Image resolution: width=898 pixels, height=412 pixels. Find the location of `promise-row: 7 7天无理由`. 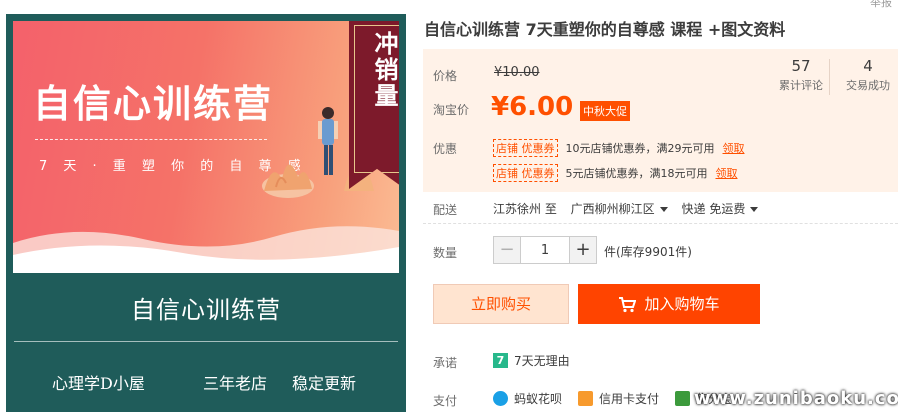

promise-row: 7 7天无理由 is located at coordinates (531, 360).